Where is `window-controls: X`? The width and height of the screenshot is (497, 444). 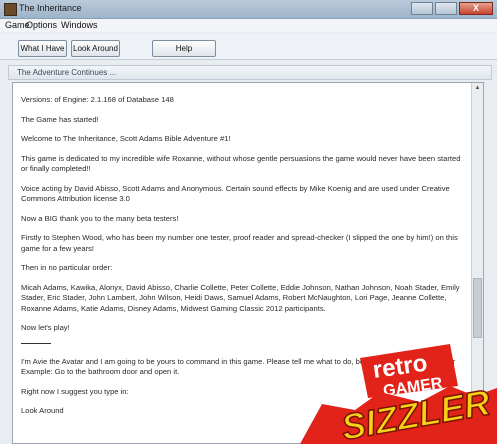 window-controls: X is located at coordinates (452, 8).